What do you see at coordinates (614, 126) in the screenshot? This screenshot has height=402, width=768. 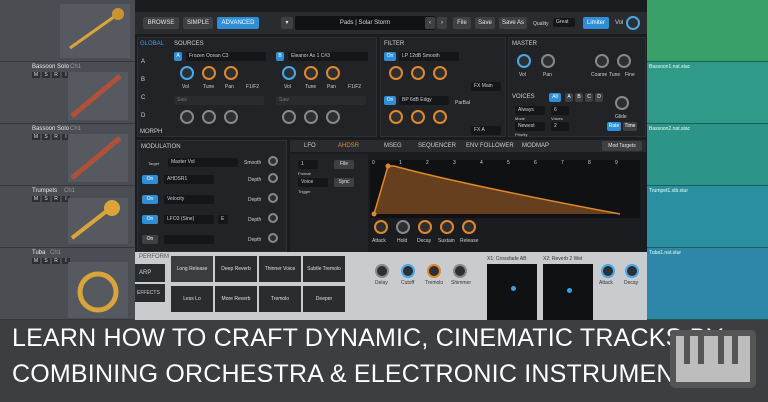 I see `glide-rate-button: Rate` at bounding box center [614, 126].